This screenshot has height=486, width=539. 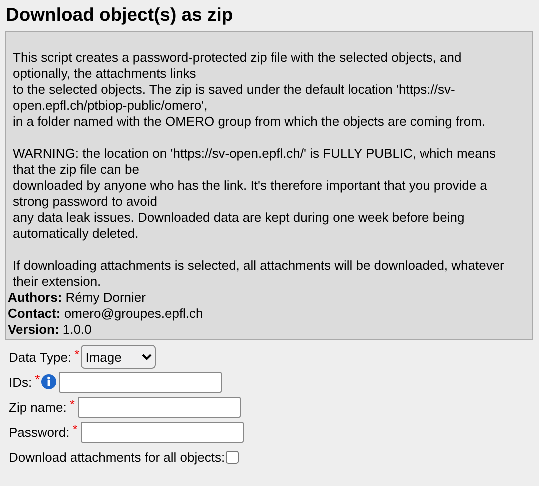 I want to click on description-text: in a folder named with the OMERO group from which the objects are coming from., so click(x=250, y=122).